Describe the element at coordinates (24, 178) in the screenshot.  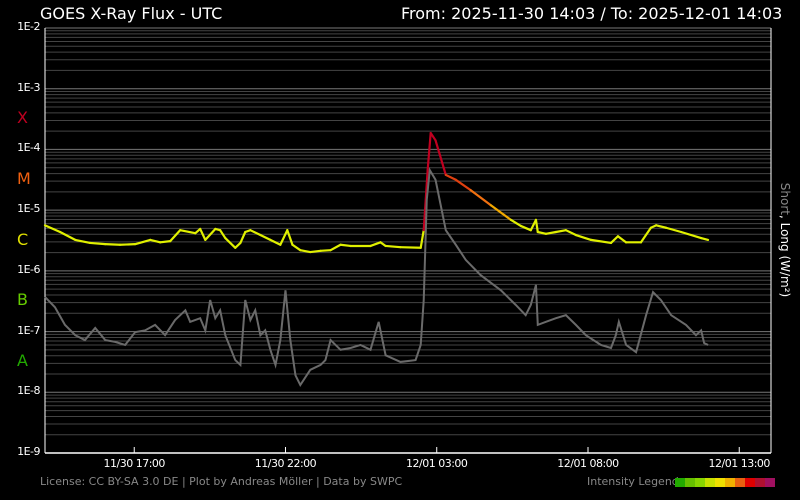
I see `flare-class-m: M` at that location.